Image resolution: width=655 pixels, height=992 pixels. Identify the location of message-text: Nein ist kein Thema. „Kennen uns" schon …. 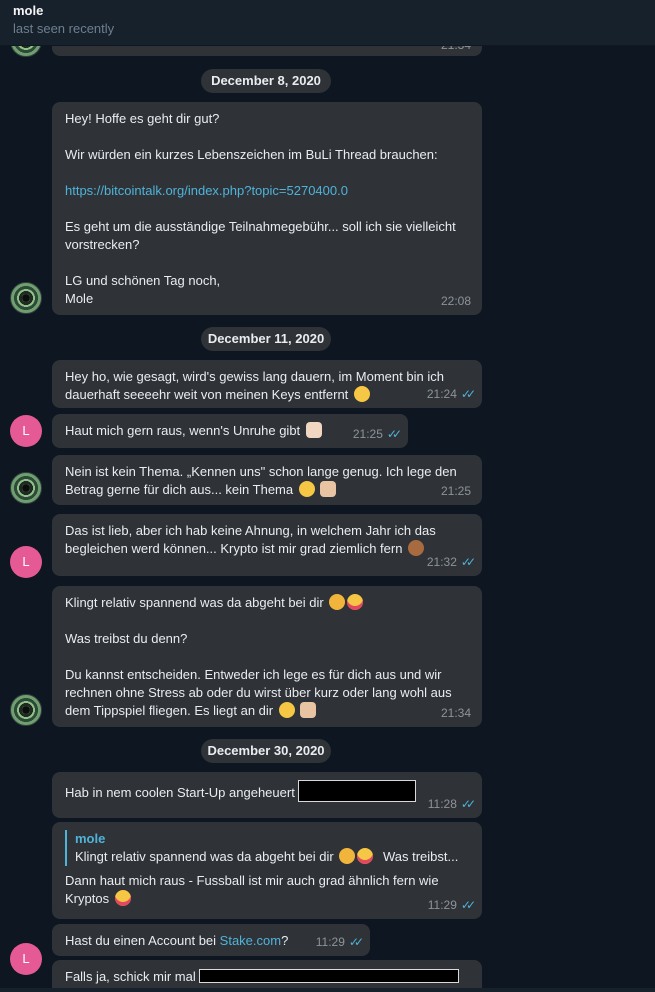
(261, 471).